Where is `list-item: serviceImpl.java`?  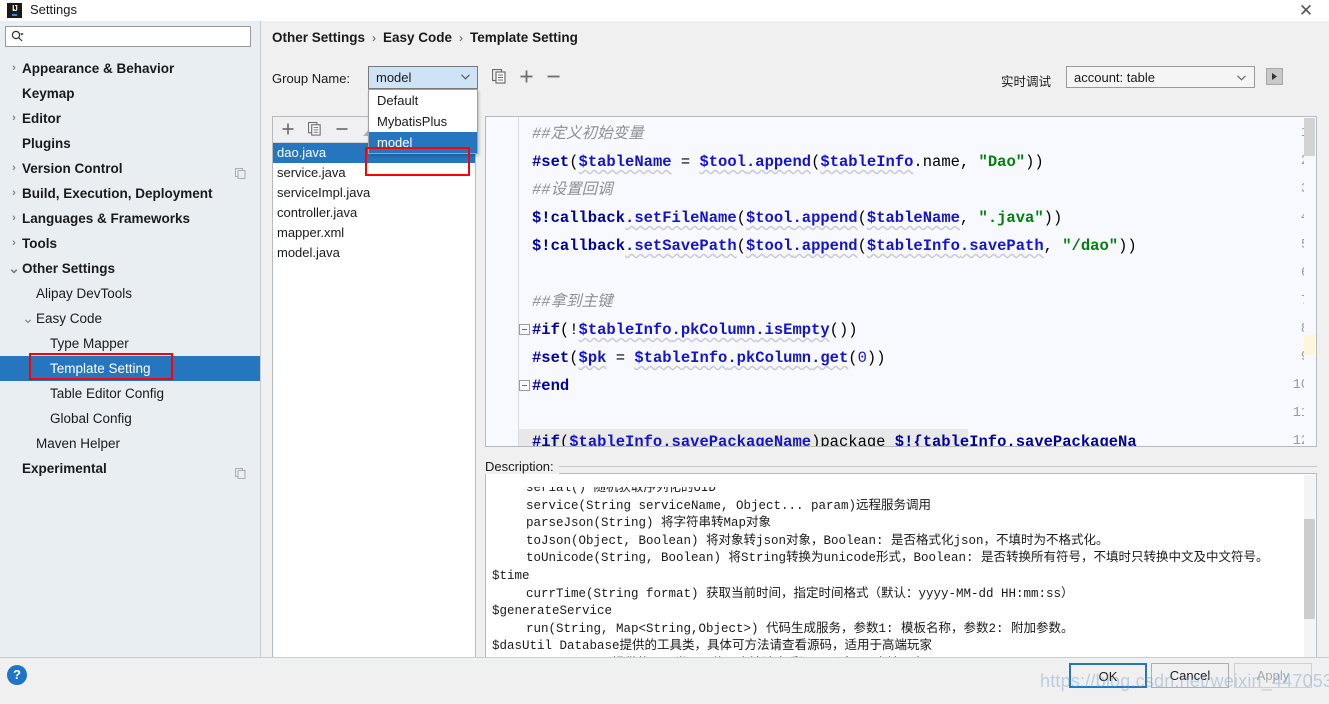
list-item: serviceImpl.java is located at coordinates (374, 193).